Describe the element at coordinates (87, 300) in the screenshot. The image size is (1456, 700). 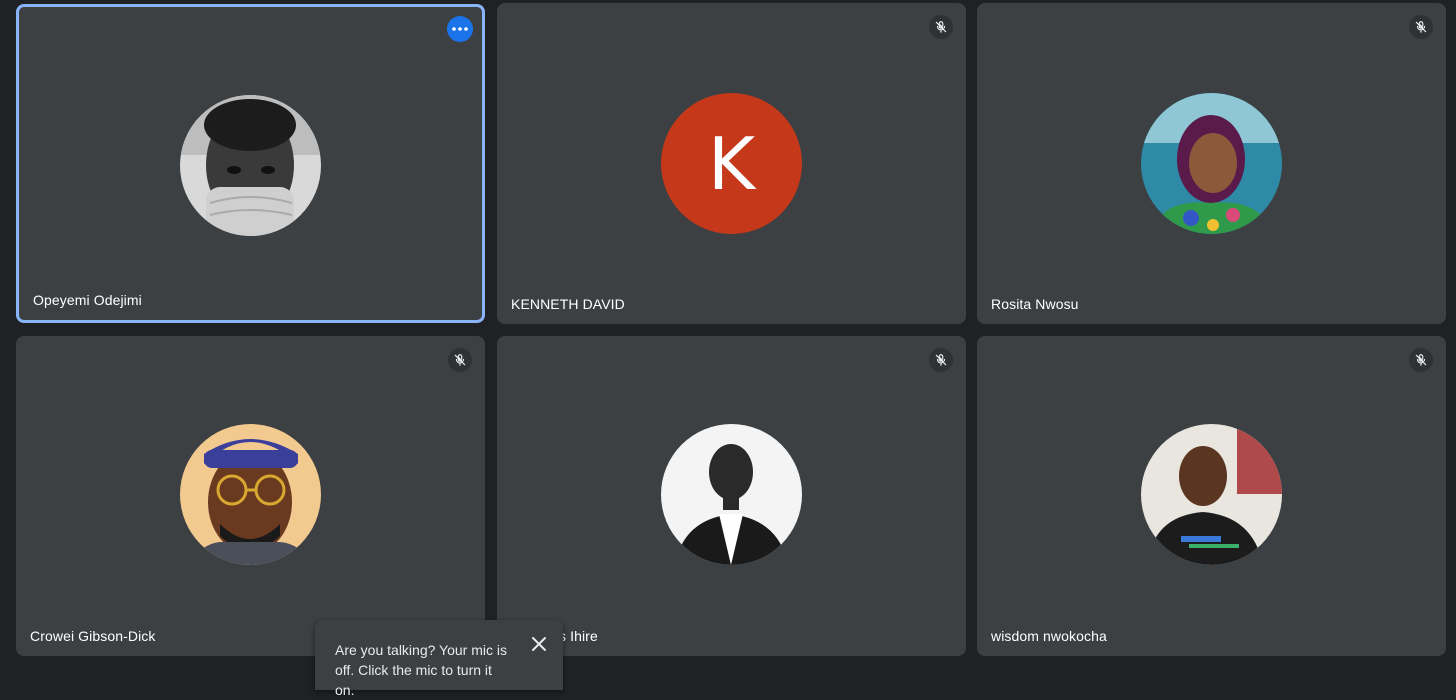
I see `participant-name: Opeyemi Odejimi` at that location.